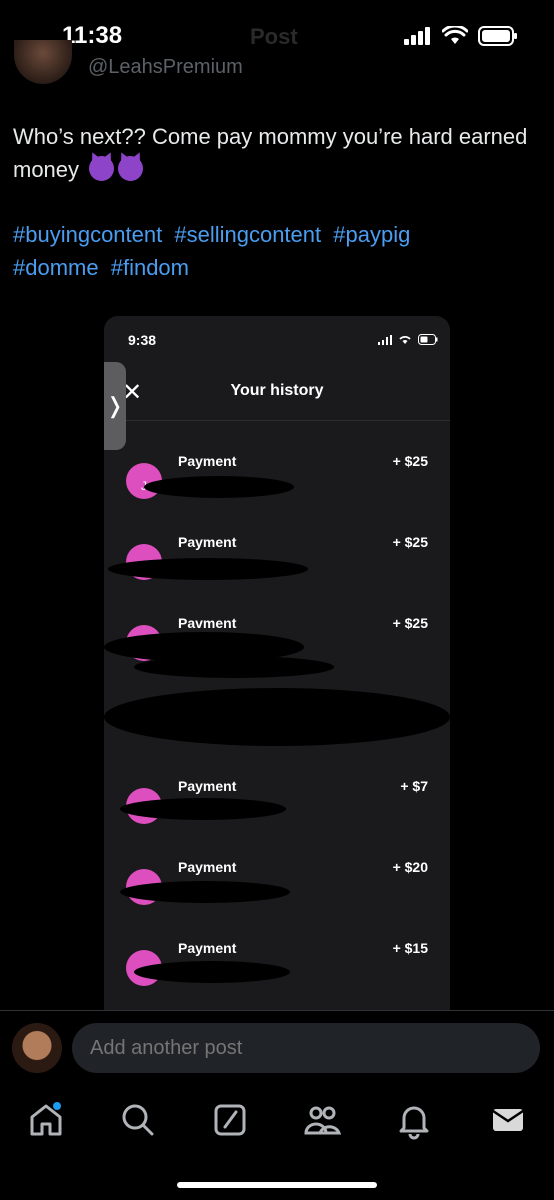 This screenshot has width=554, height=1200. What do you see at coordinates (410, 867) in the screenshot?
I see `transaction-amount: + $20` at bounding box center [410, 867].